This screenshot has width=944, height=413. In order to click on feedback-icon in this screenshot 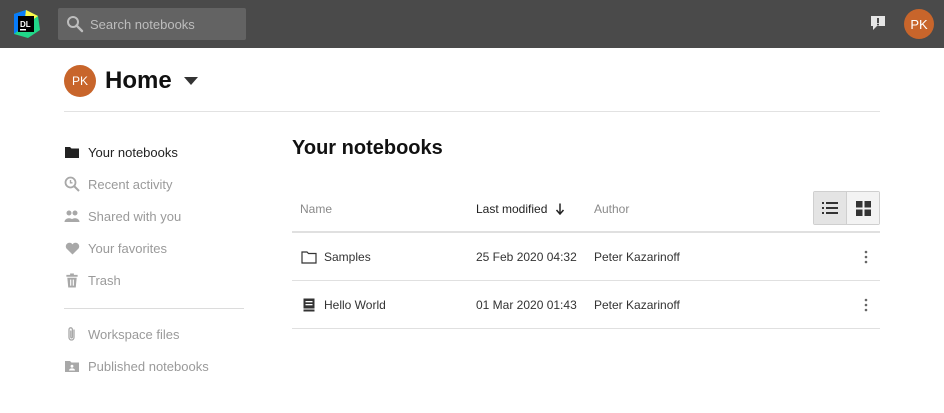, I will do `click(878, 23)`.